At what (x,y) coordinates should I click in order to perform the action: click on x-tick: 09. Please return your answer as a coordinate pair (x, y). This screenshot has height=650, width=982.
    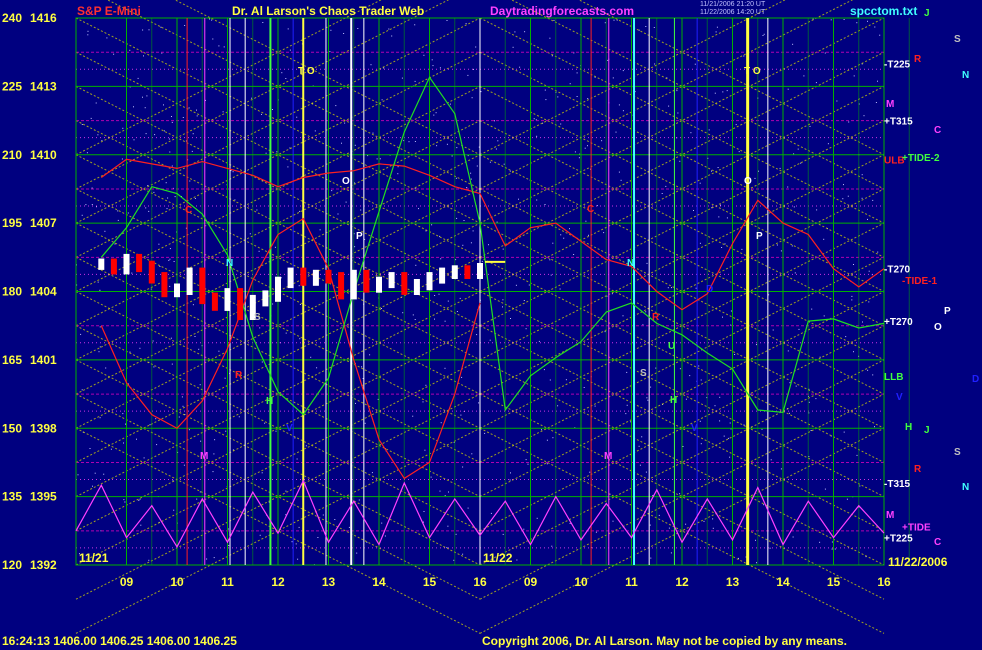
    Looking at the image, I should click on (531, 582).